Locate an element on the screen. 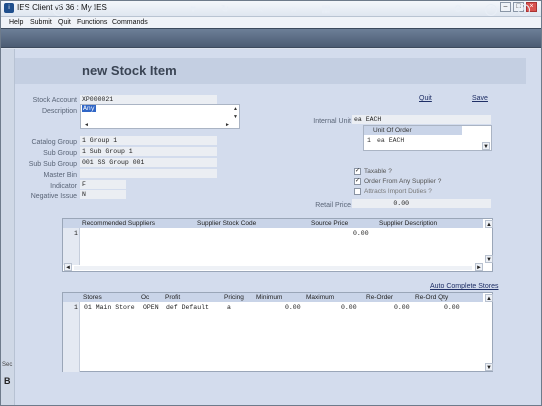 This screenshot has height=406, width=542. minimize-icon: – is located at coordinates (505, 7).